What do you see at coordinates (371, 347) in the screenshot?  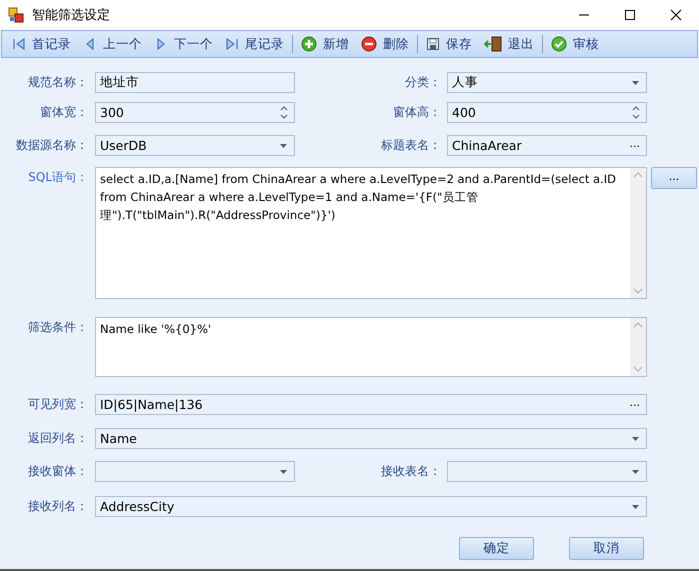 I see `text-area: Name like '%{0}%'` at bounding box center [371, 347].